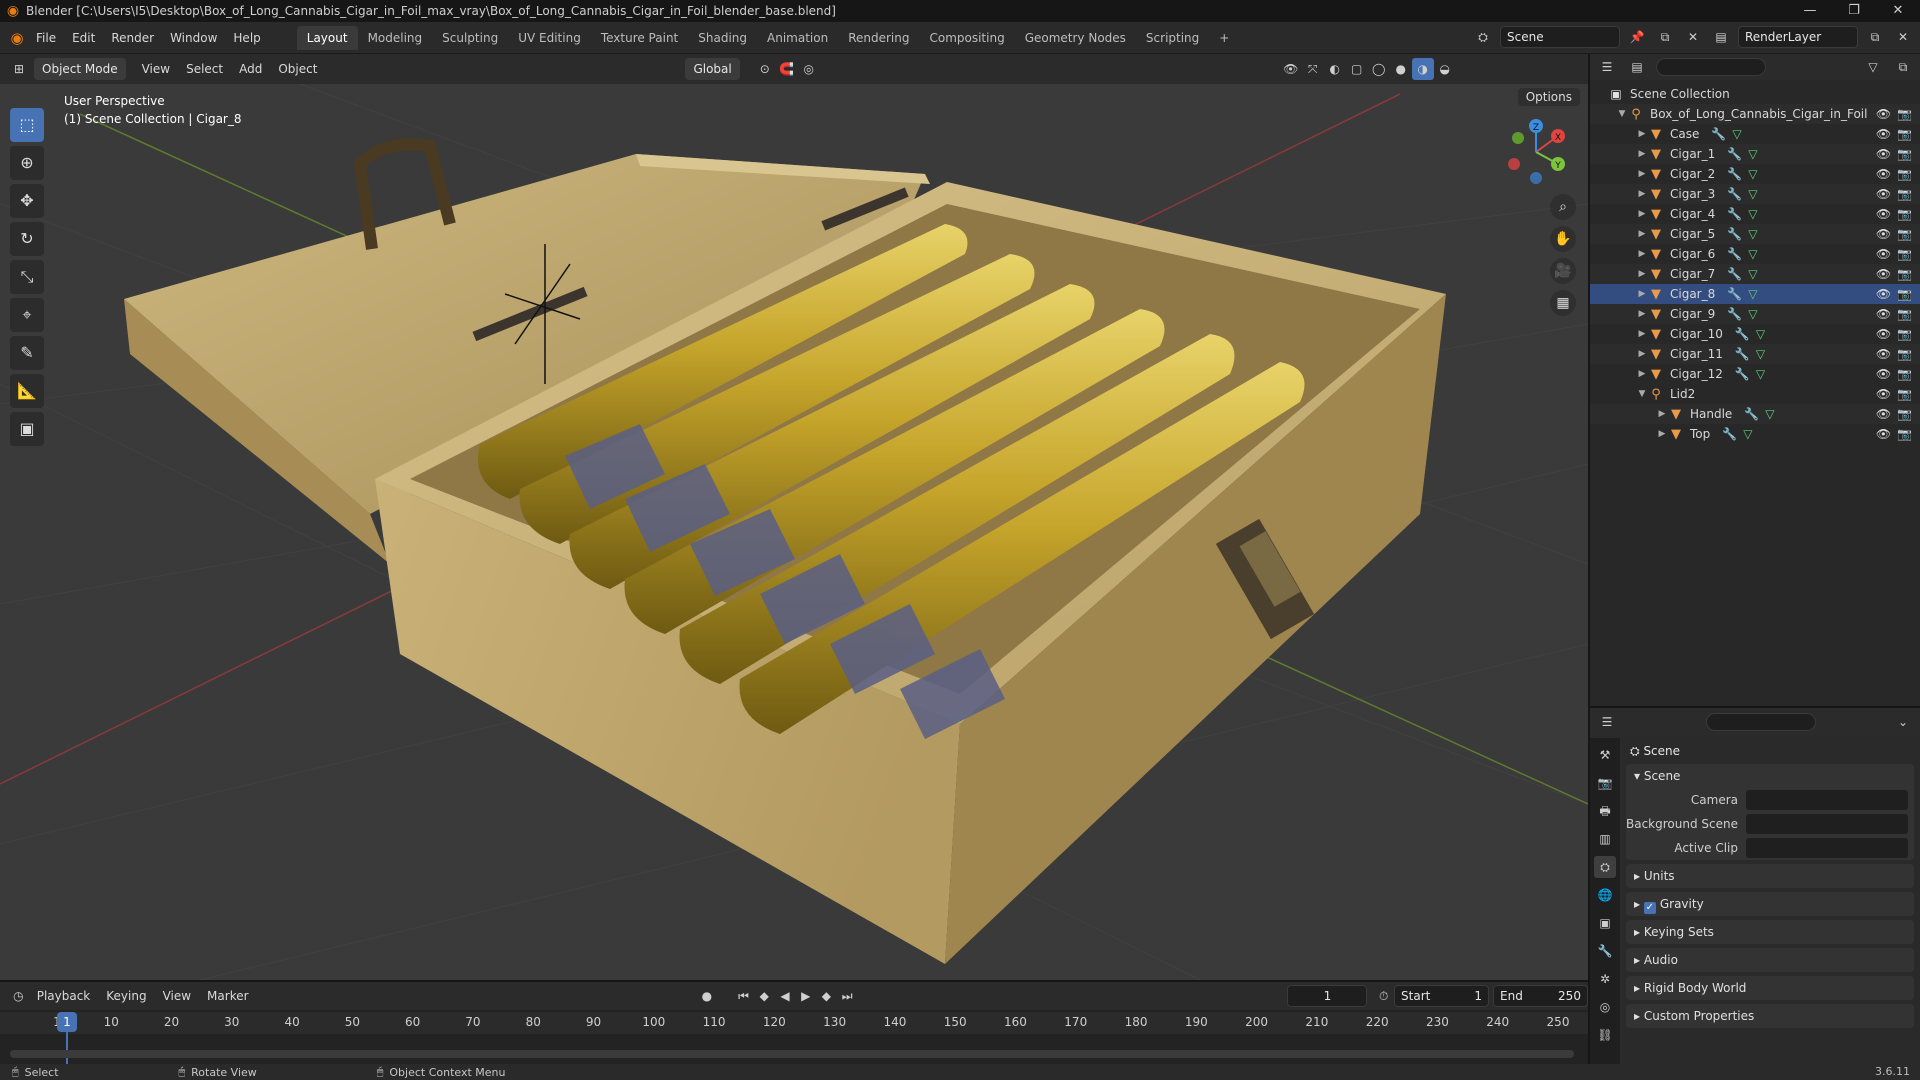 The image size is (1920, 1080). Describe the element at coordinates (1445, 69) in the screenshot. I see `render-shading-icon: ◒` at that location.